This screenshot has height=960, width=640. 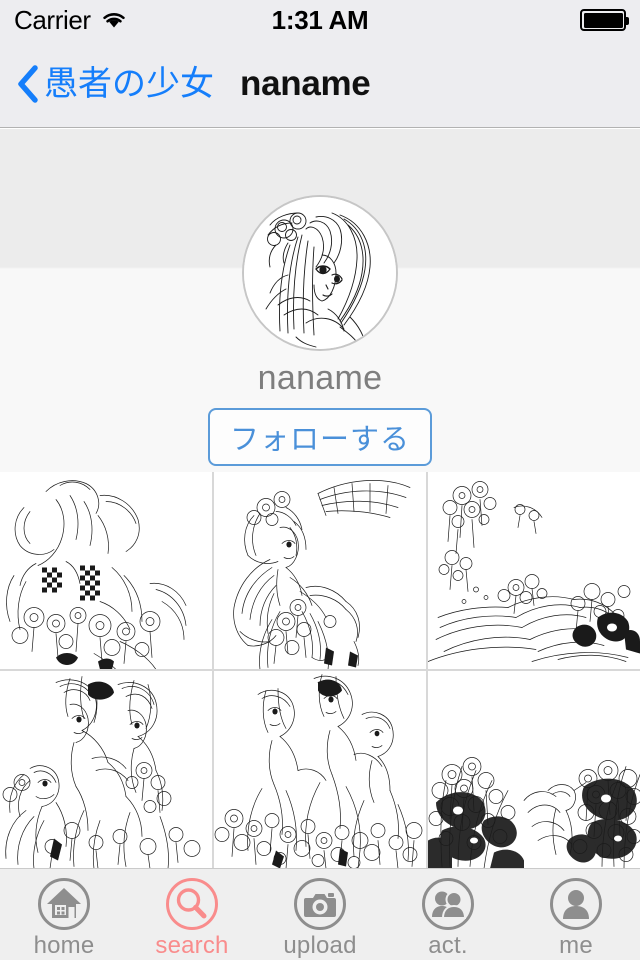 I want to click on tab-activity: act., so click(x=448, y=914).